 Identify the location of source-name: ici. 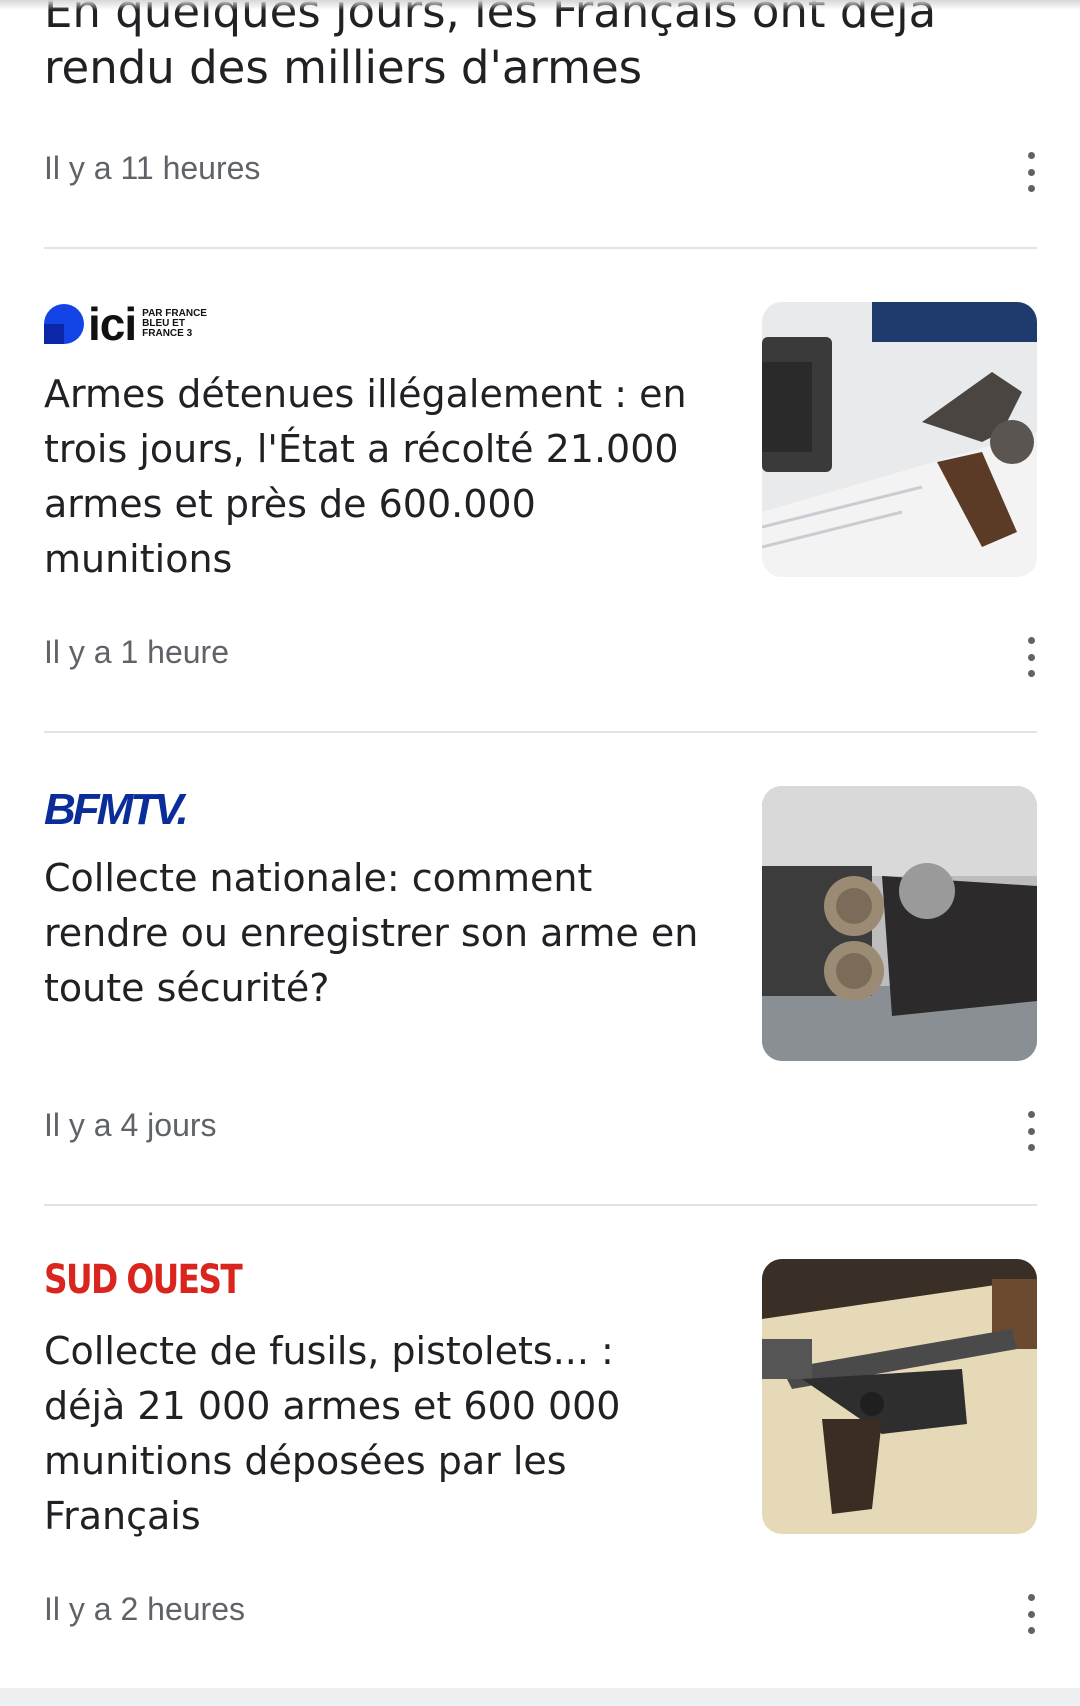
(112, 324).